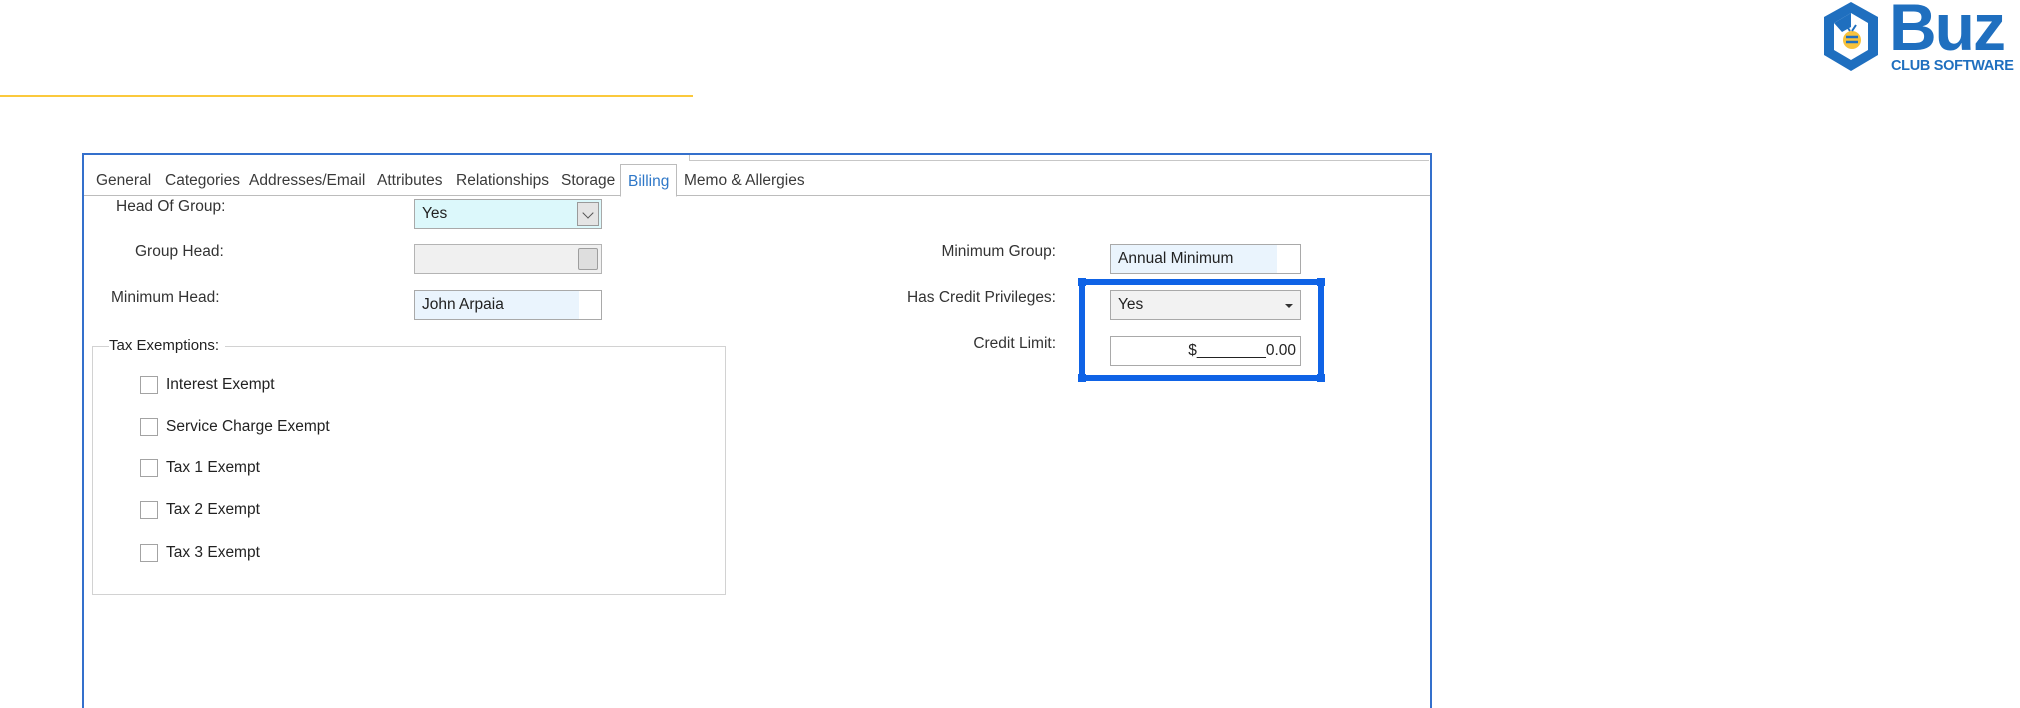  Describe the element at coordinates (167, 345) in the screenshot. I see `tax-exemptions-title: Tax Exemptions:` at that location.